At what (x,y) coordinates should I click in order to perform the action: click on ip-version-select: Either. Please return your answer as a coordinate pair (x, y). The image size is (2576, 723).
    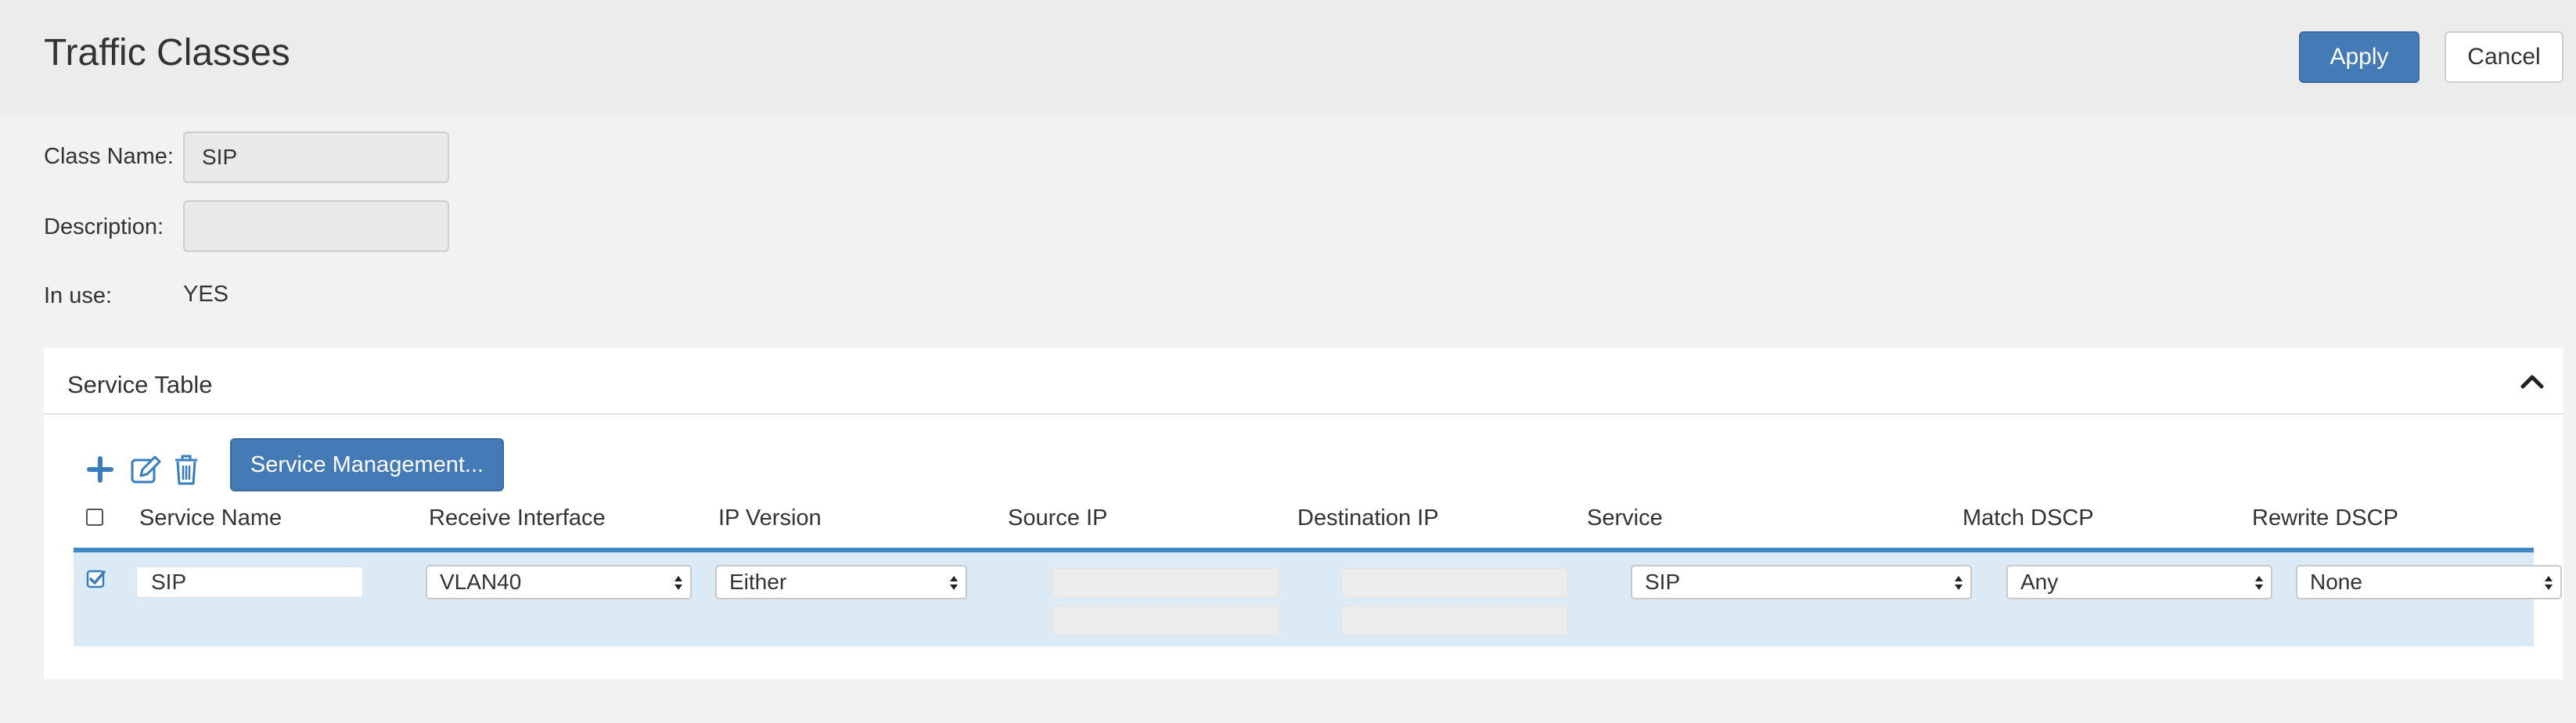
    Looking at the image, I should click on (841, 582).